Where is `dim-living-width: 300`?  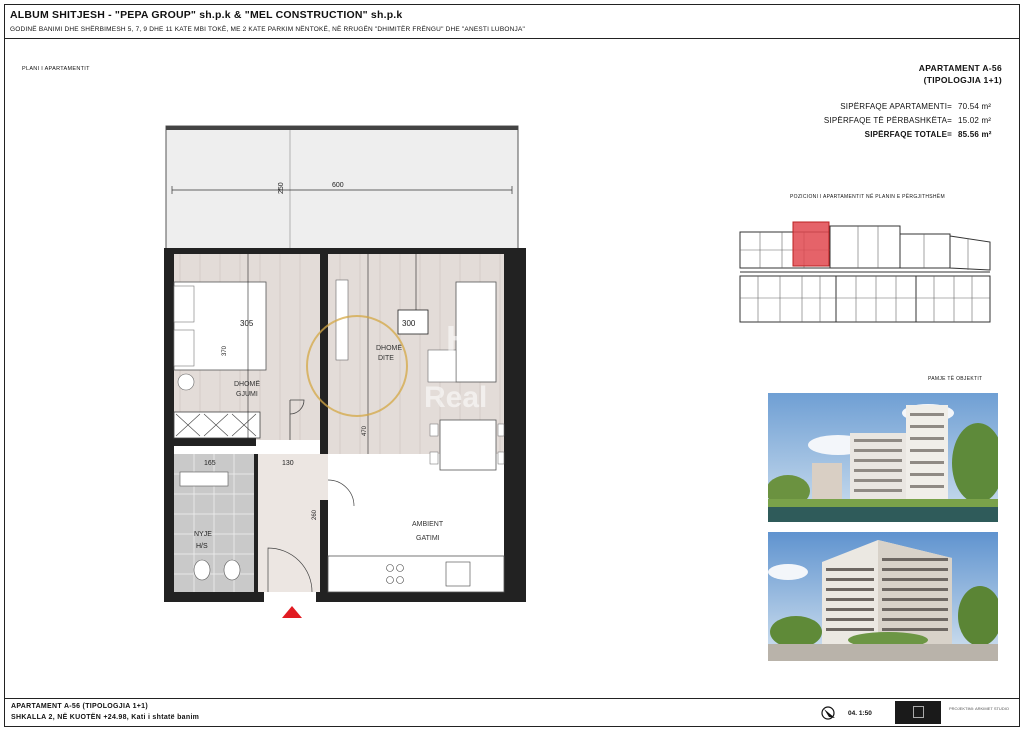
dim-living-width: 300 is located at coordinates (409, 323).